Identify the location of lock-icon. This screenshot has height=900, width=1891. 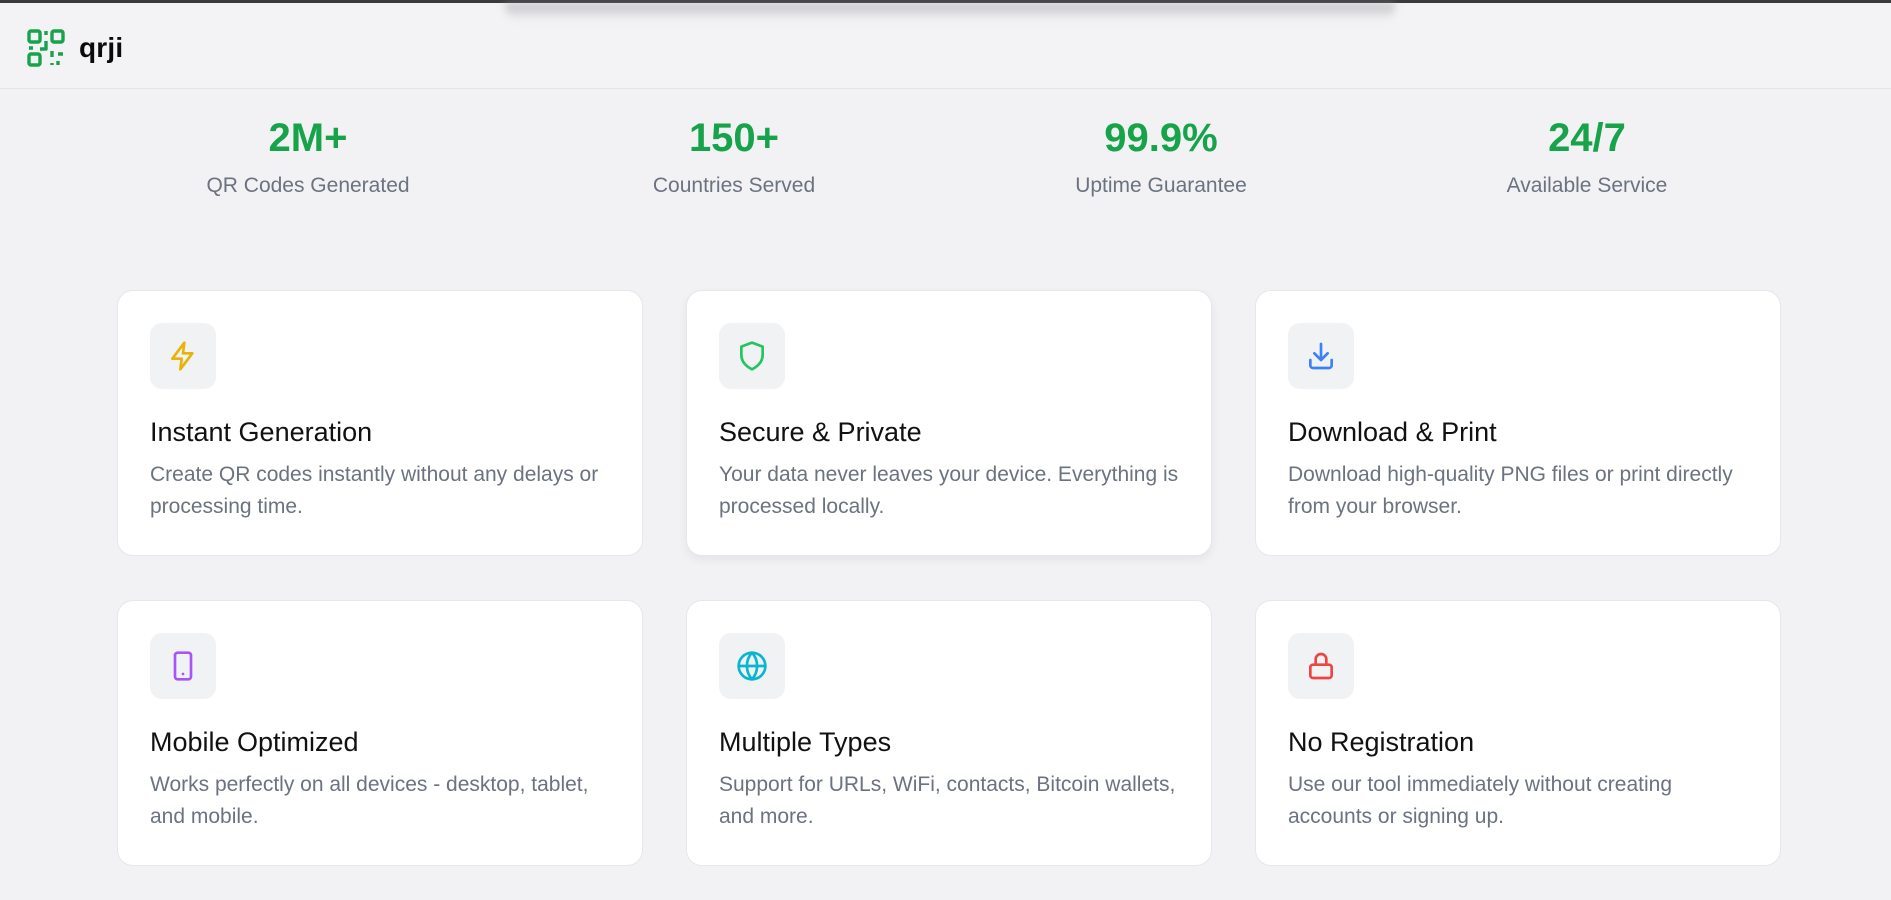
(1321, 666).